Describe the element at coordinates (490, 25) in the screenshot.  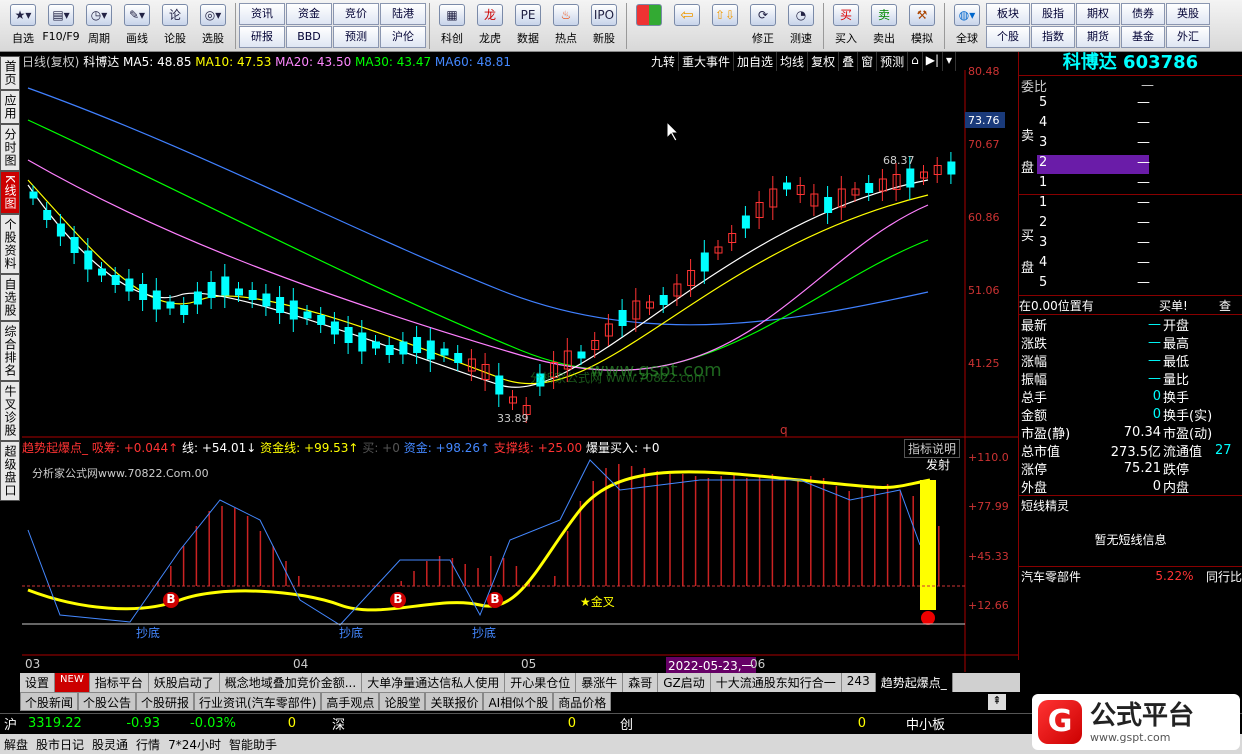
I see `toolbar-longhu-button: 龙龙虎` at that location.